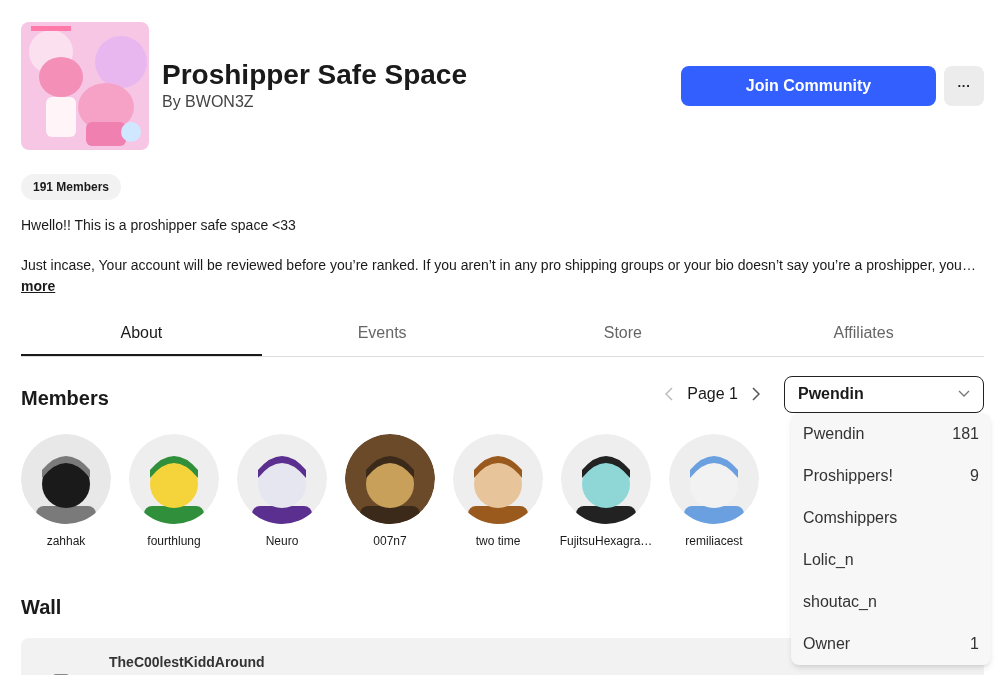  I want to click on more-link: more, so click(38, 286).